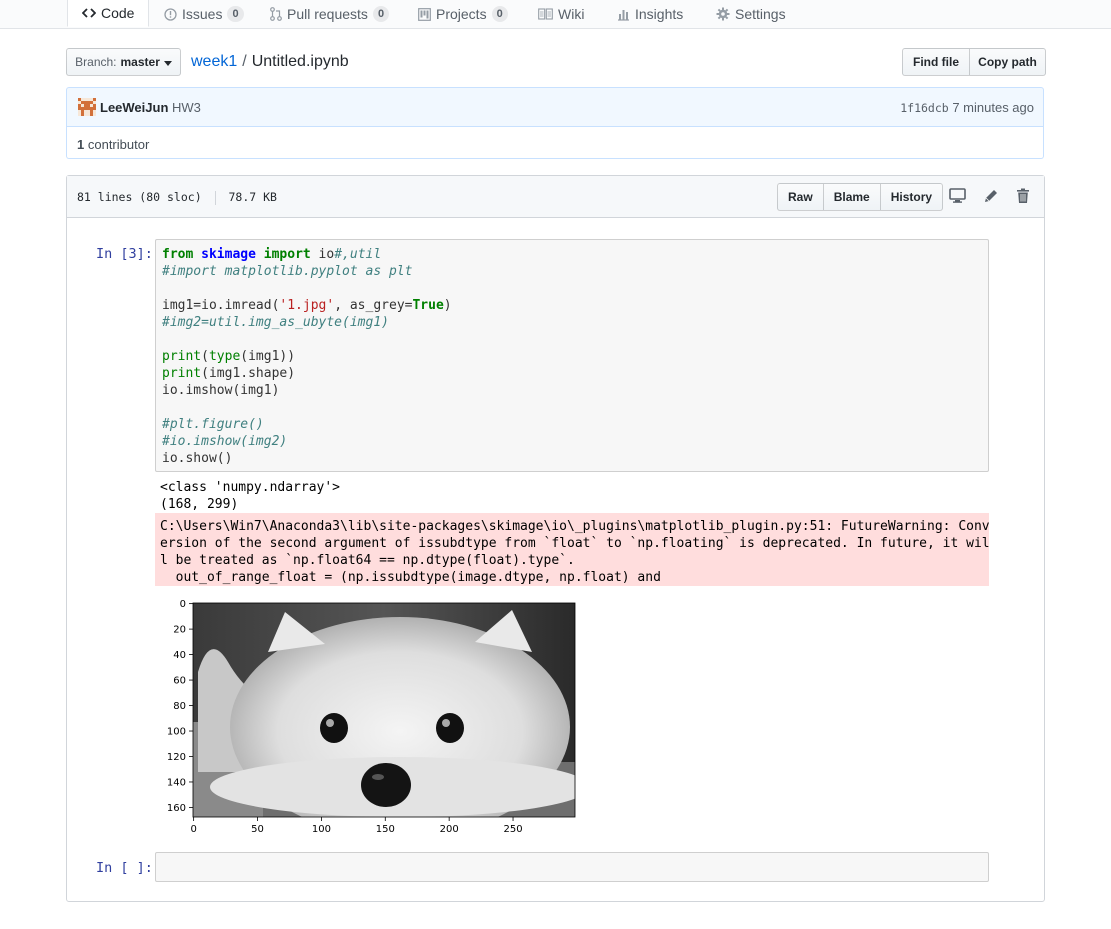 This screenshot has width=1111, height=929. Describe the element at coordinates (176, 757) in the screenshot. I see `y-tick-label: 120` at that location.